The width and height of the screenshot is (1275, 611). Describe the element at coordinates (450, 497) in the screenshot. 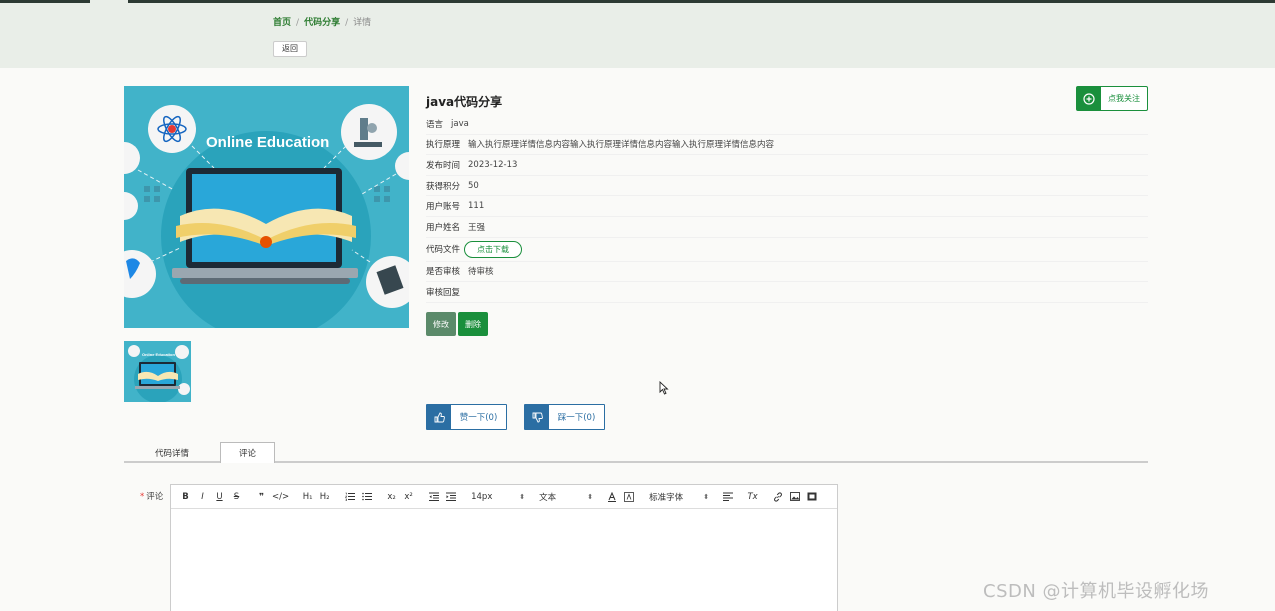

I see `indent-icon` at that location.